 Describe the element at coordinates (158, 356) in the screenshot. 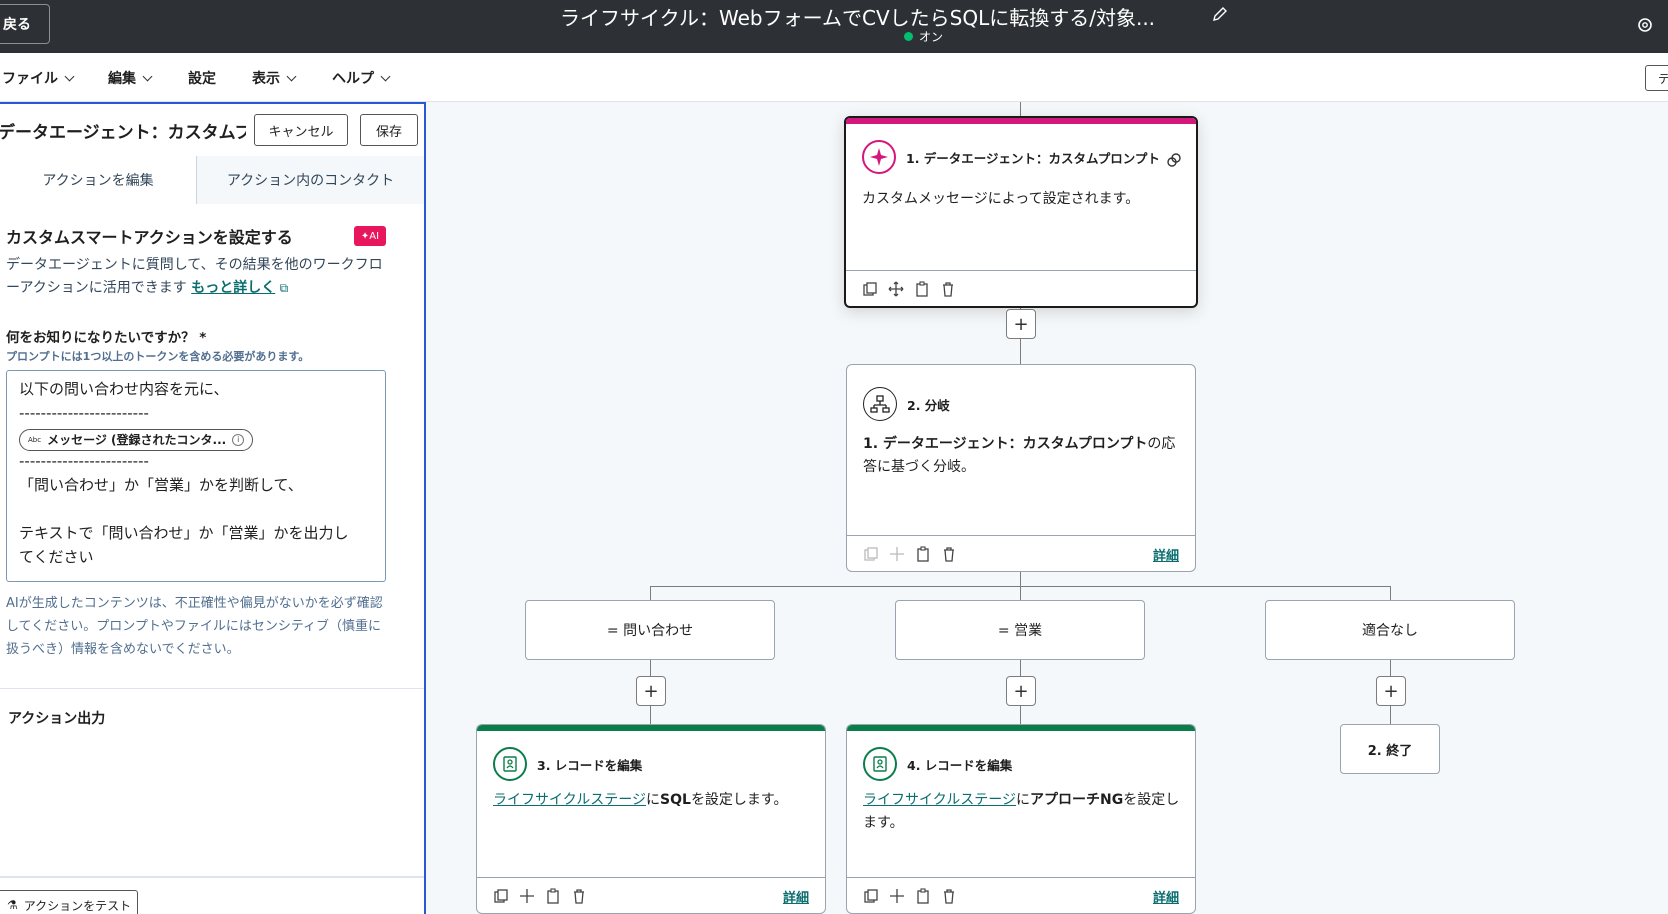

I see `prompt-field-help: プロンプトには1つ以上のトークンを含める必要があります。` at that location.